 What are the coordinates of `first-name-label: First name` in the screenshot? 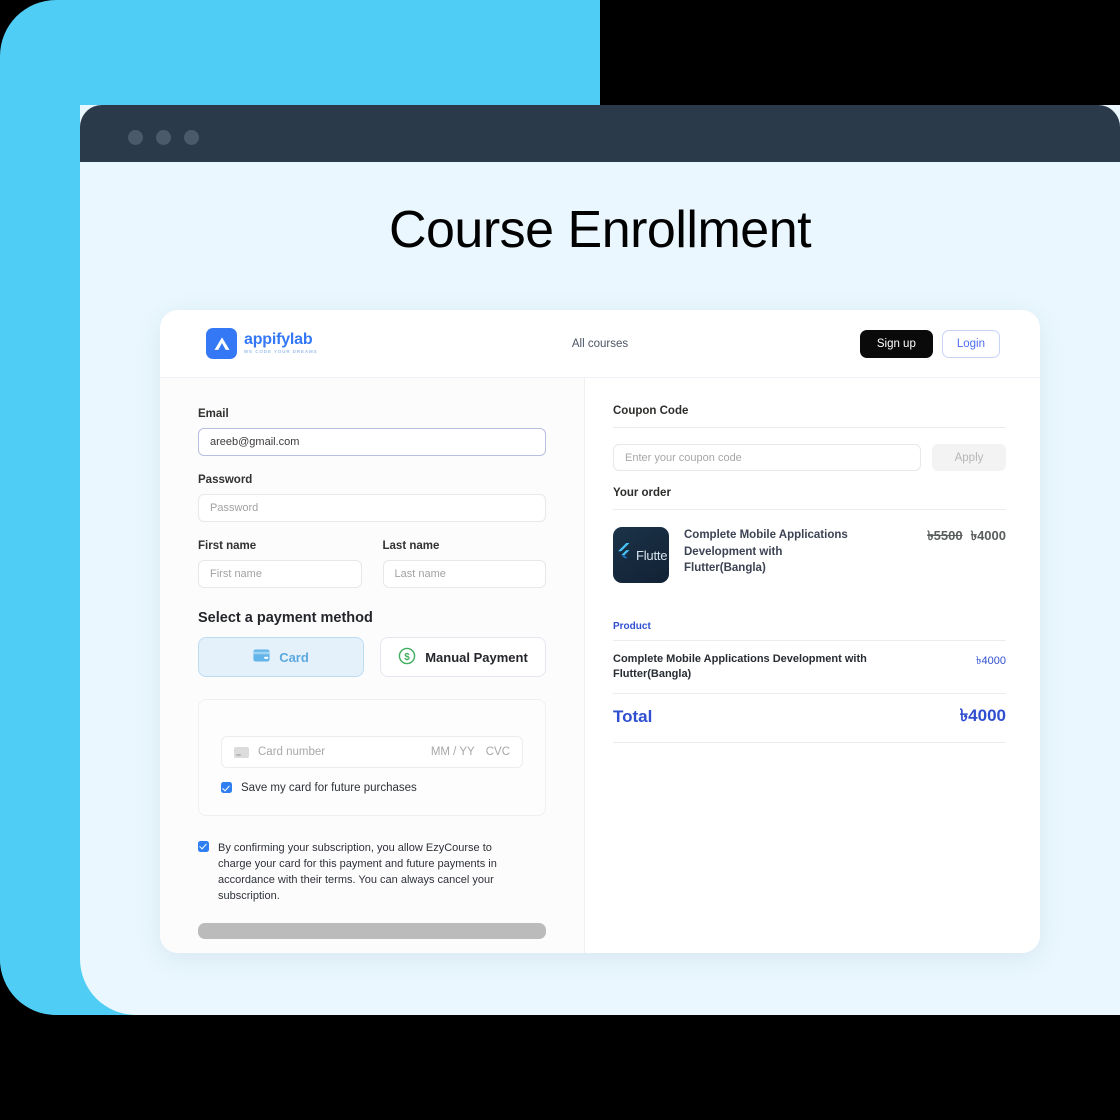 It's located at (227, 546).